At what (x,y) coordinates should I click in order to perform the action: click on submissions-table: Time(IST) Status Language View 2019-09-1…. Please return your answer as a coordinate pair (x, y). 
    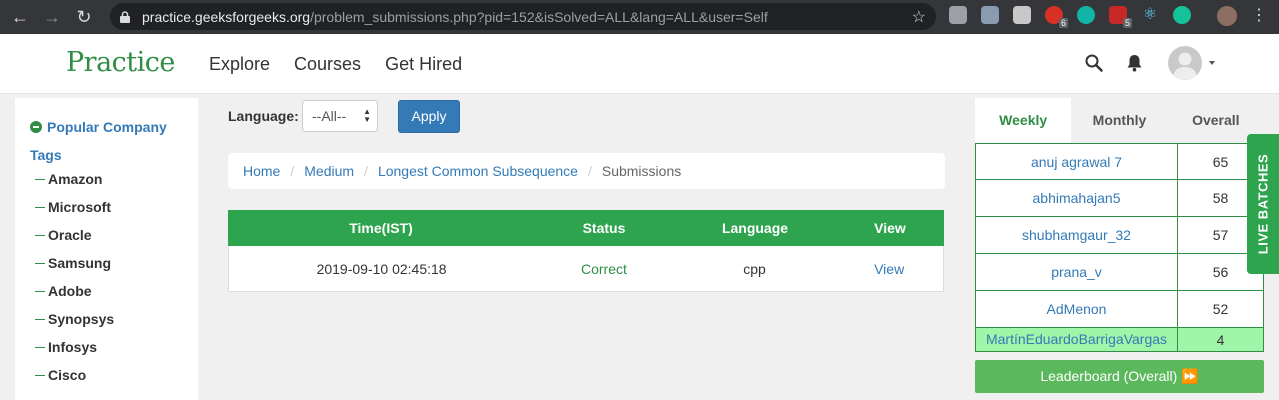
    Looking at the image, I should click on (586, 251).